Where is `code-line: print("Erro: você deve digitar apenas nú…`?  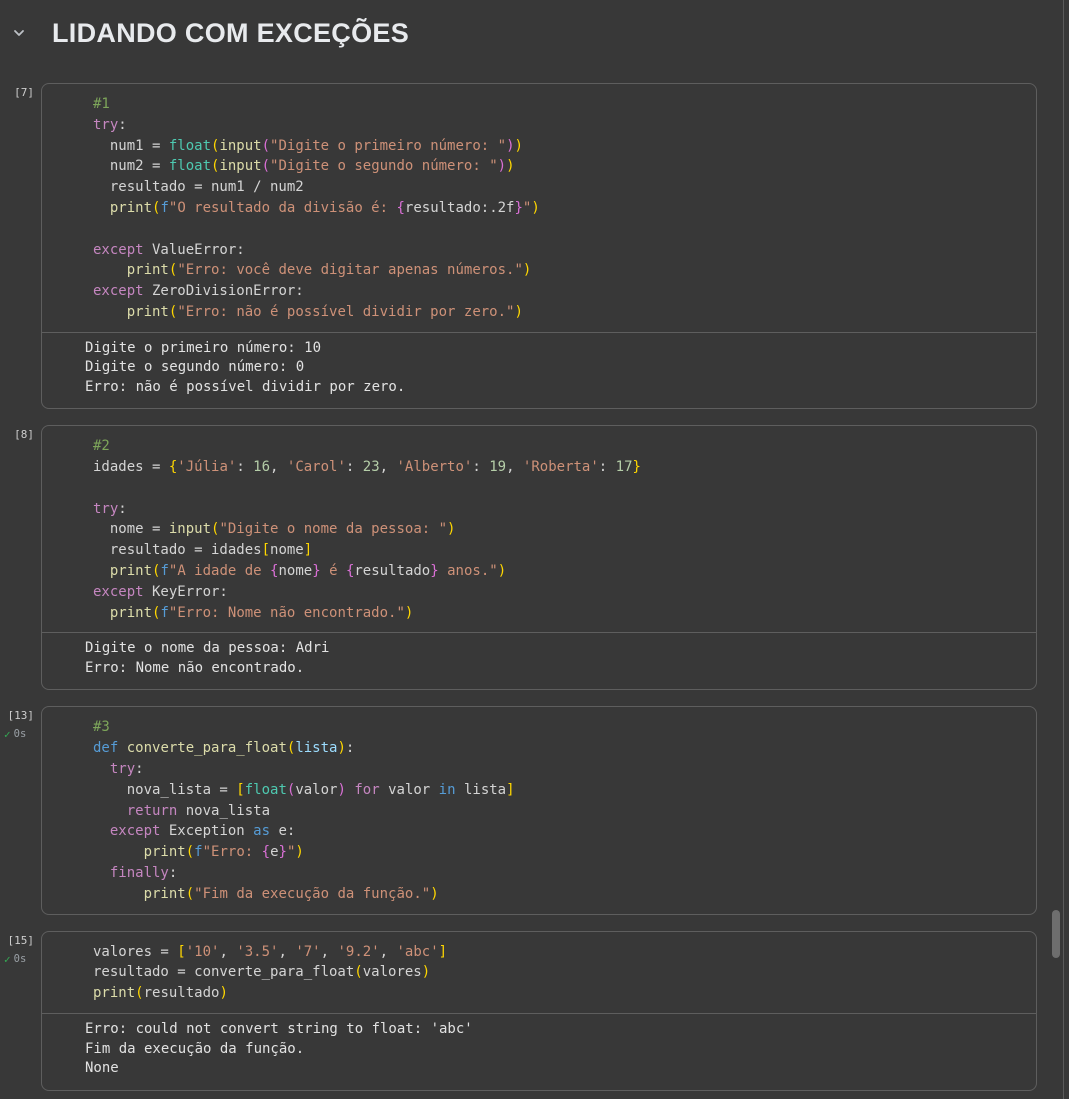 code-line: print("Erro: você deve digitar apenas nú… is located at coordinates (329, 270).